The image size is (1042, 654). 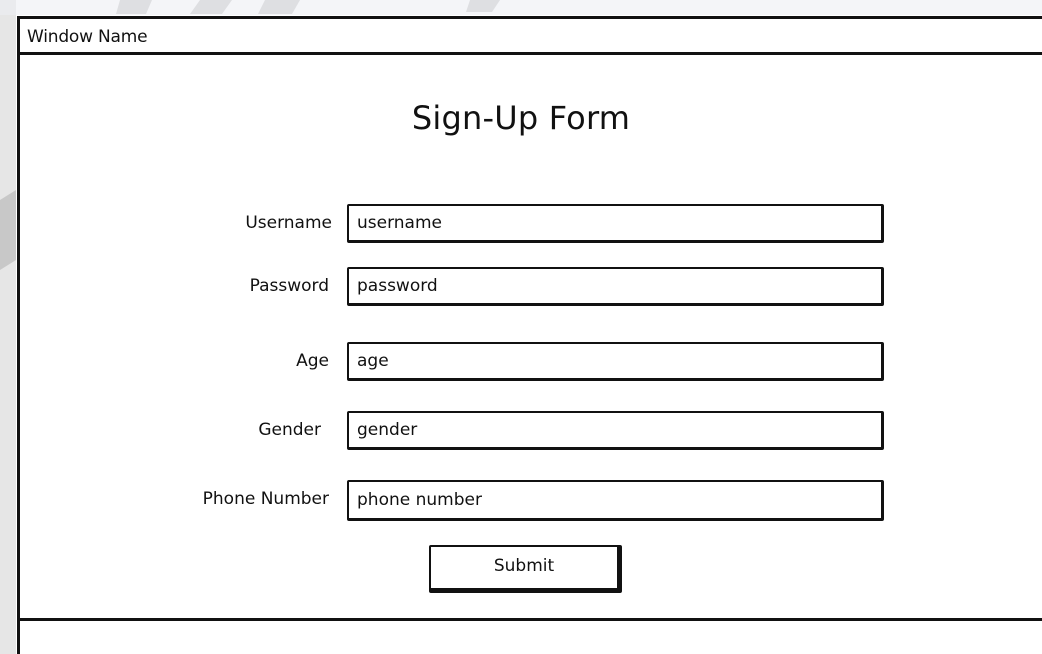 I want to click on password-field: password, so click(x=615, y=286).